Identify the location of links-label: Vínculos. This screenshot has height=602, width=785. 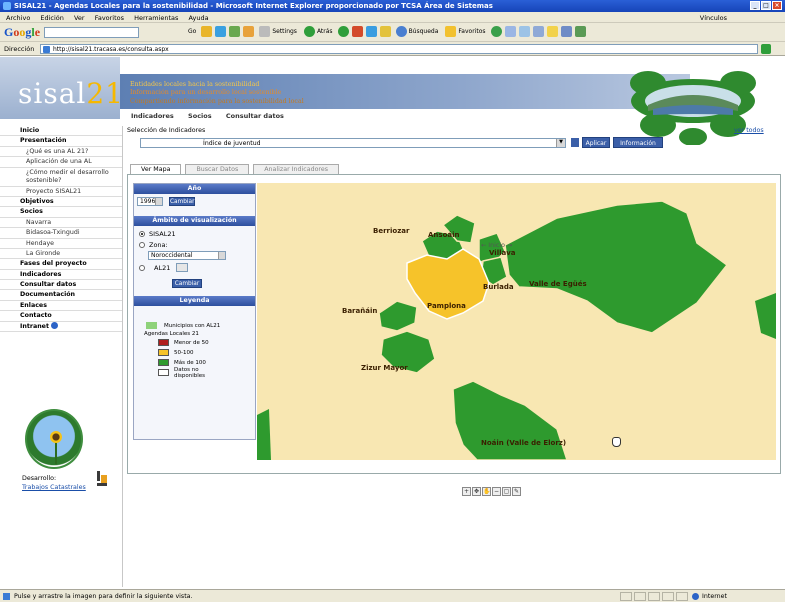
(713, 18).